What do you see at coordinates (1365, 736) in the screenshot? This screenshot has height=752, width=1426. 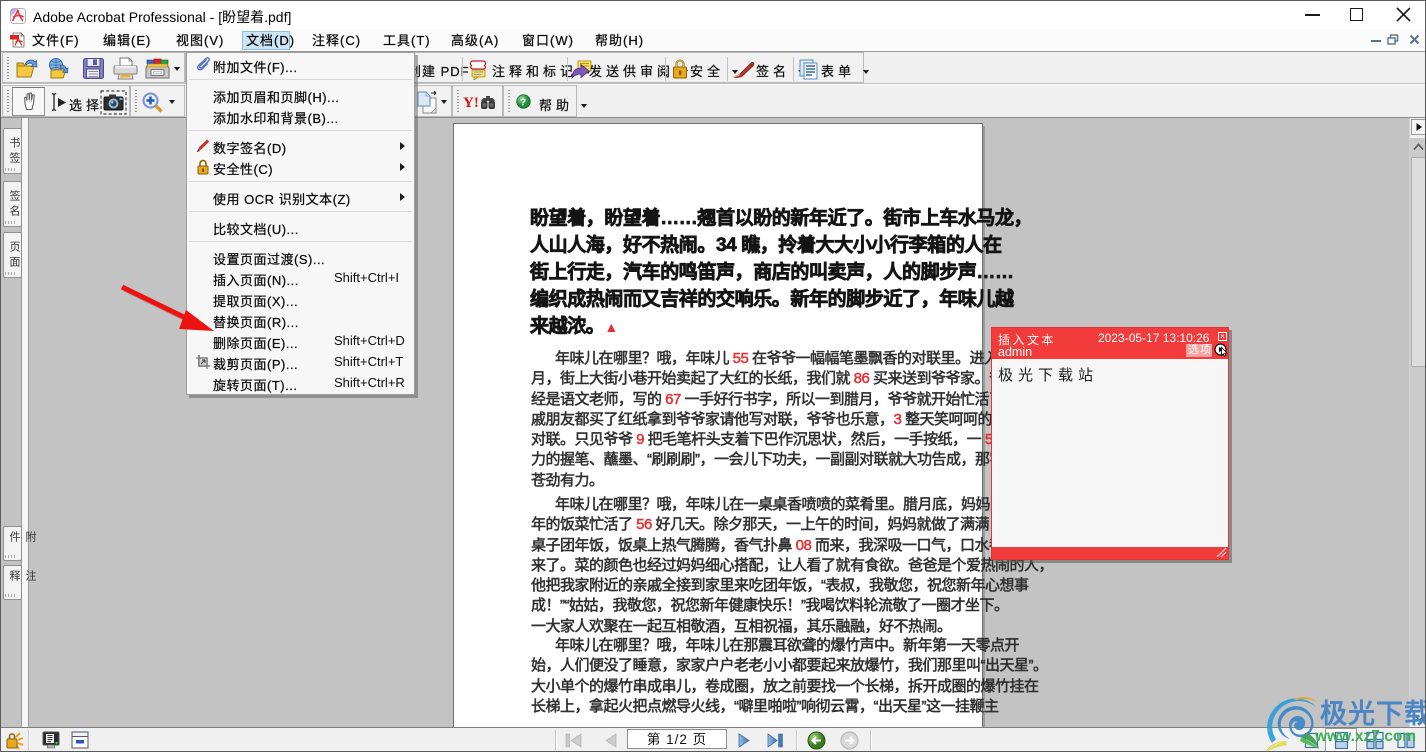 I see `svg-text: www.xz7.com` at bounding box center [1365, 736].